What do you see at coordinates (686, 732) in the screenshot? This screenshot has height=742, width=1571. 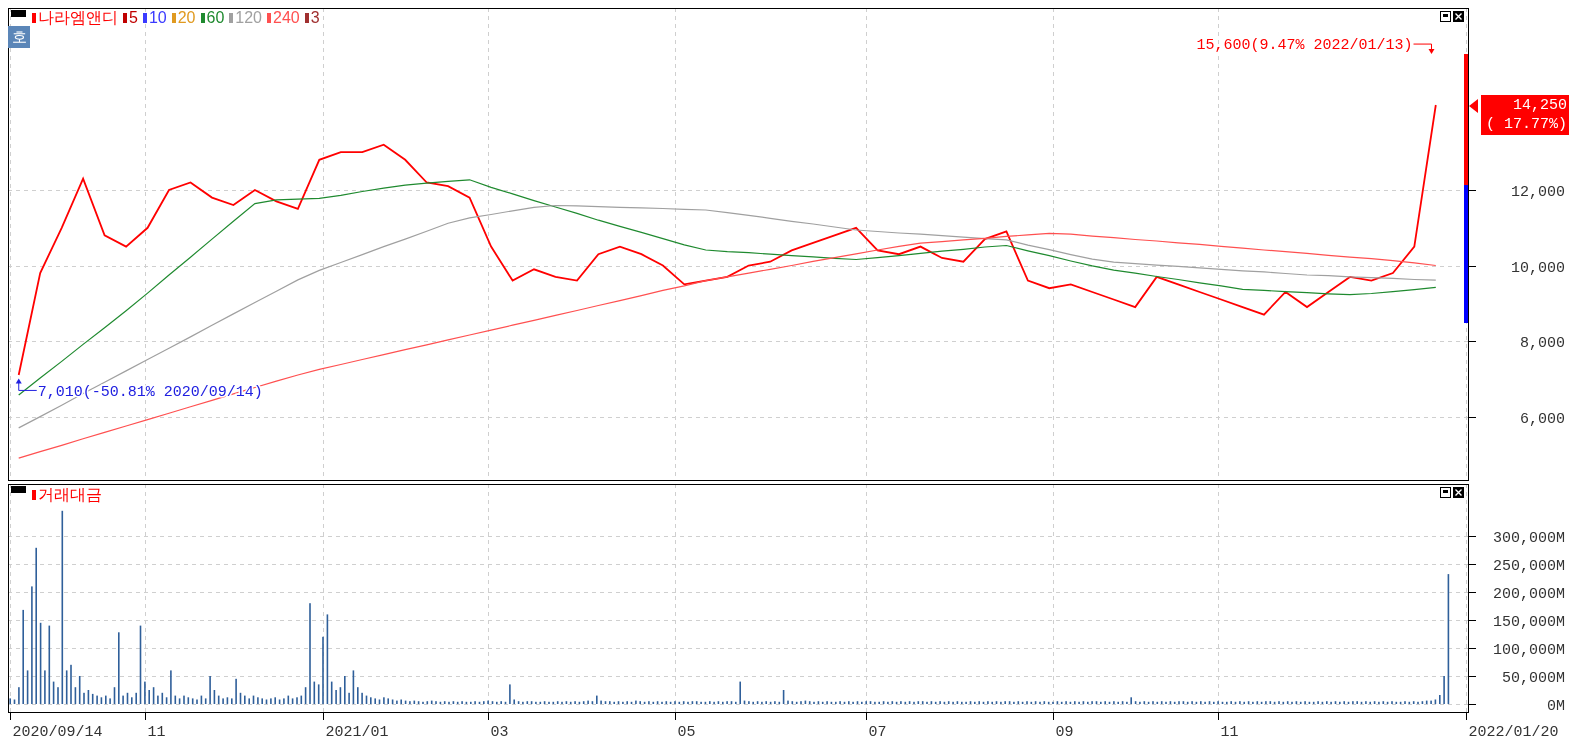 I see `axis-label: 05` at bounding box center [686, 732].